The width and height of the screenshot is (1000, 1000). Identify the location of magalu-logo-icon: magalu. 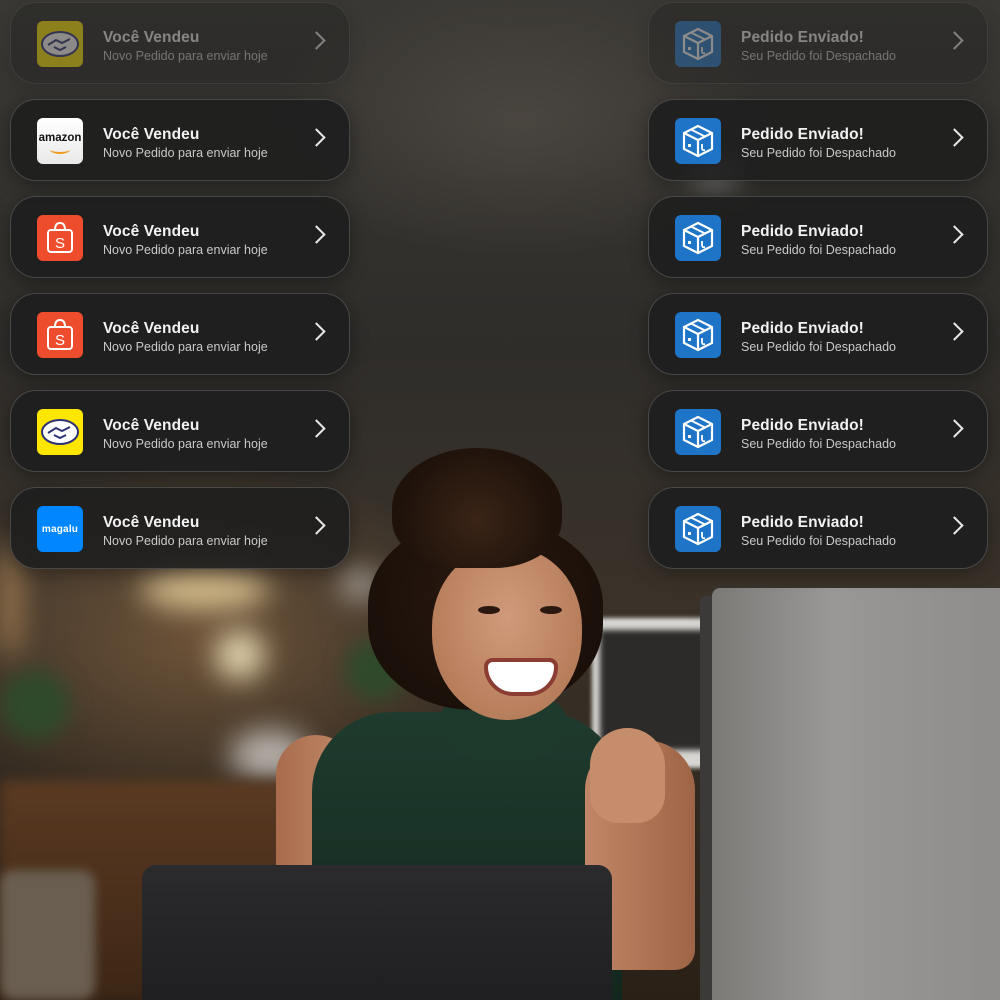
(60, 529).